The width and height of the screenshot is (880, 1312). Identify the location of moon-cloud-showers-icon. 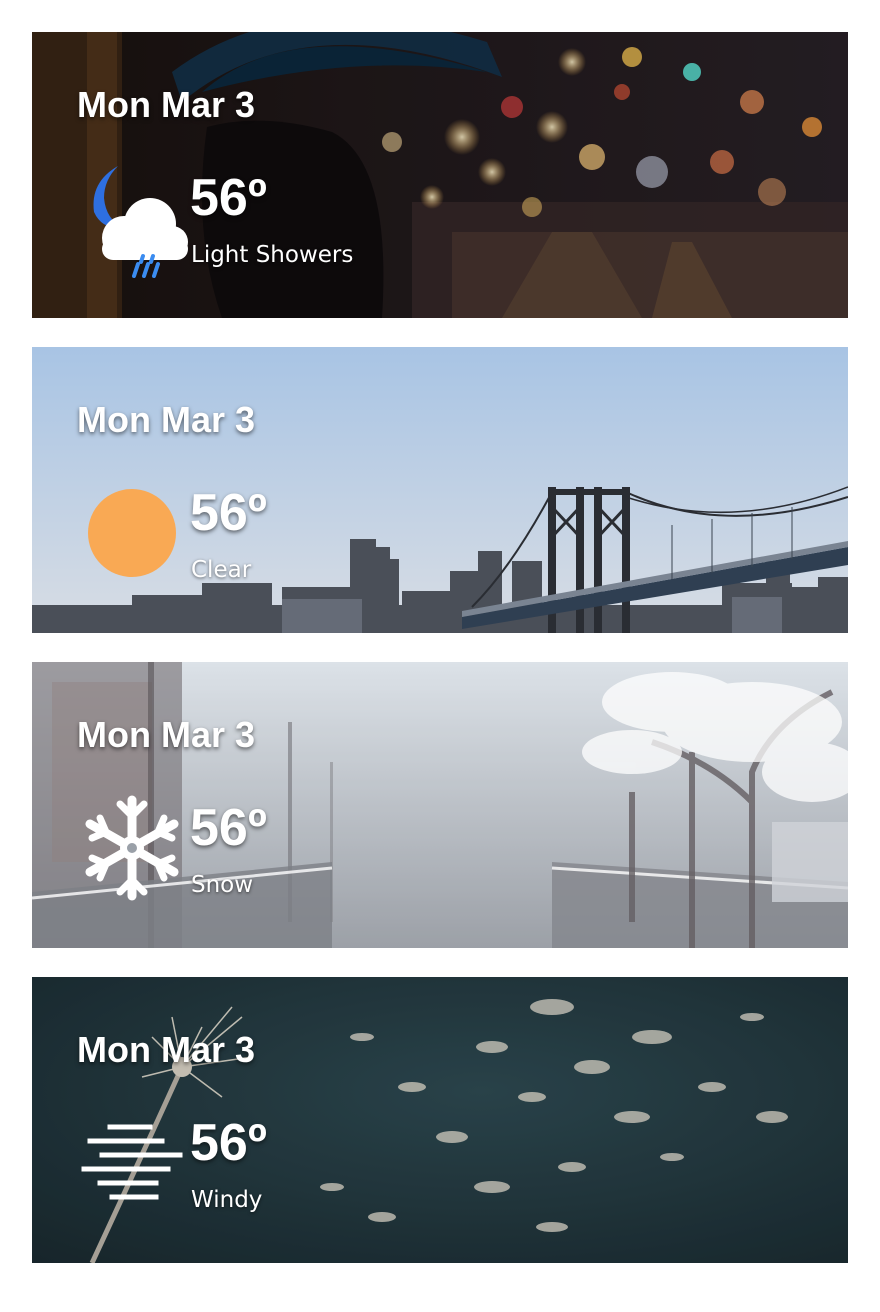
(140, 222).